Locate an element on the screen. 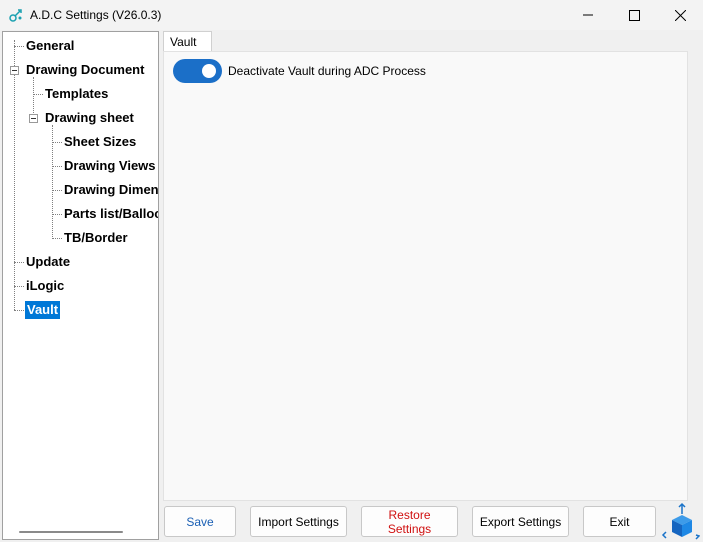 This screenshot has width=703, height=542. tree-item-drawing-views: Drawing Views is located at coordinates (110, 166).